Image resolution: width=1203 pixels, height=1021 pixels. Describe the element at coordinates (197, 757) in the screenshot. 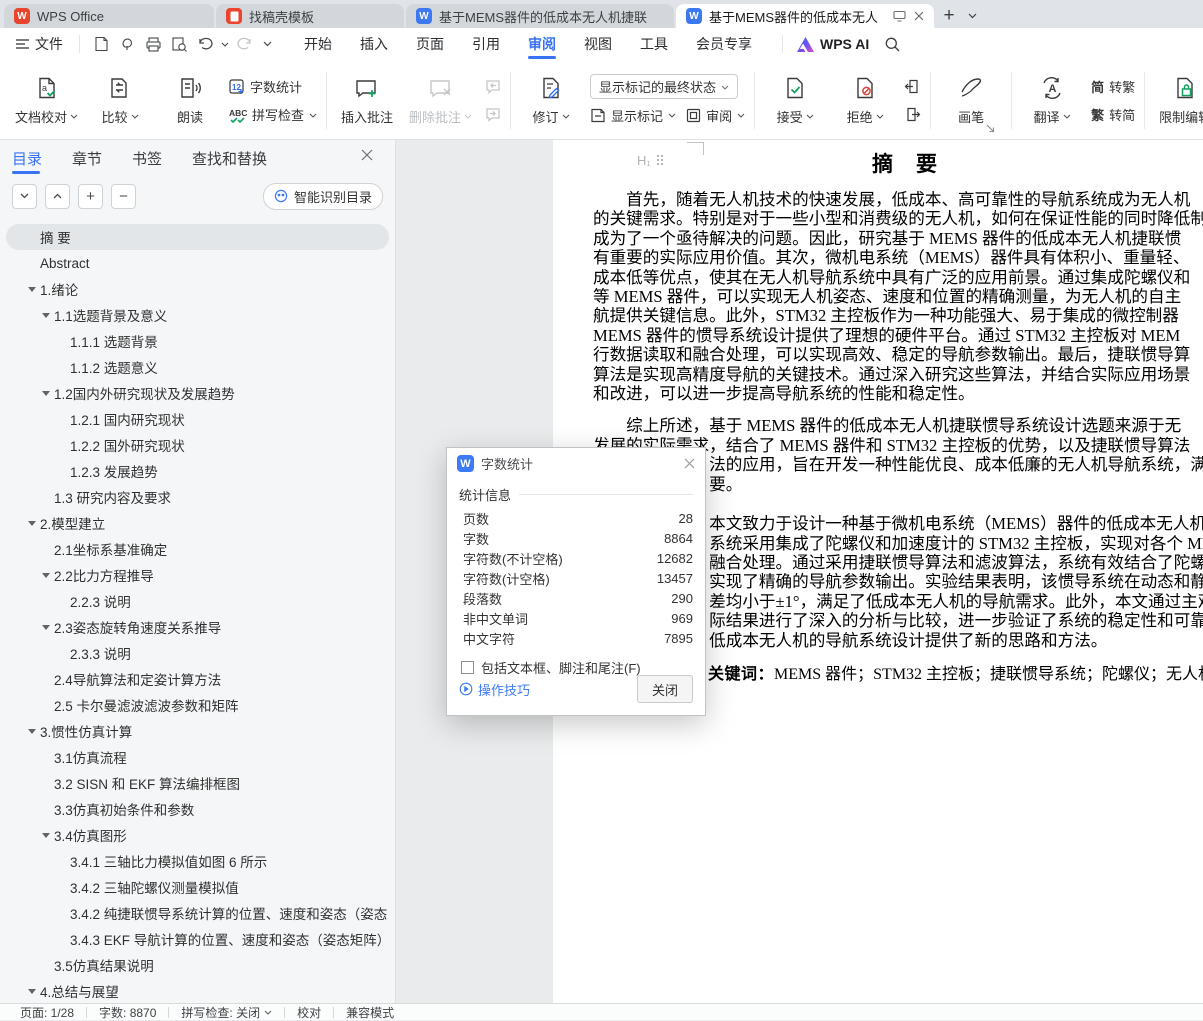

I see `outline-item: 3.1仿真流程` at that location.